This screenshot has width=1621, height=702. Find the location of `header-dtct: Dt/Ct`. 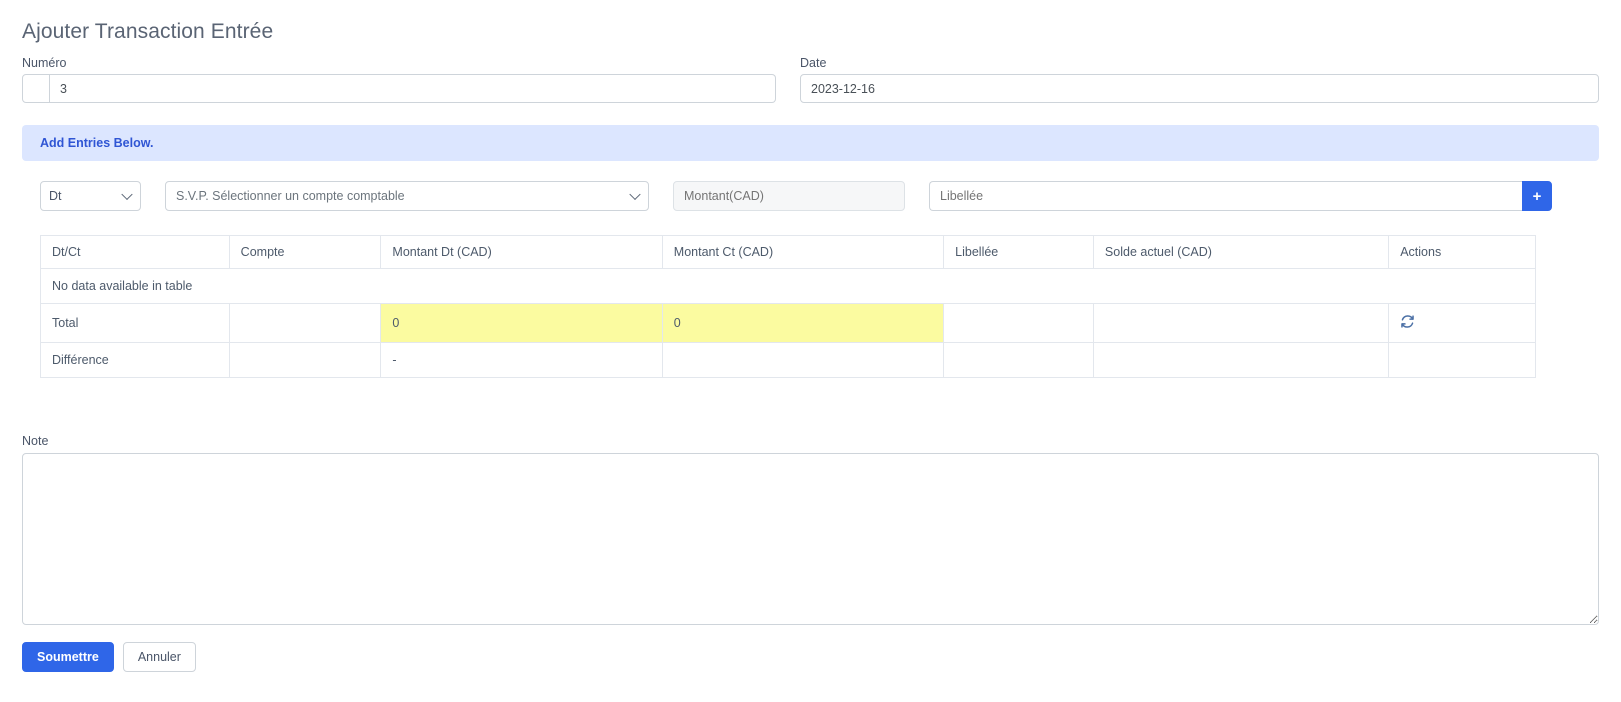

header-dtct: Dt/Ct is located at coordinates (135, 252).